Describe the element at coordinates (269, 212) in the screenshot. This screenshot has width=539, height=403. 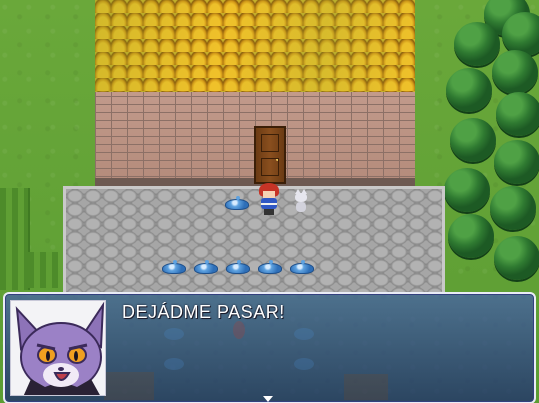
I see `hero-legs` at that location.